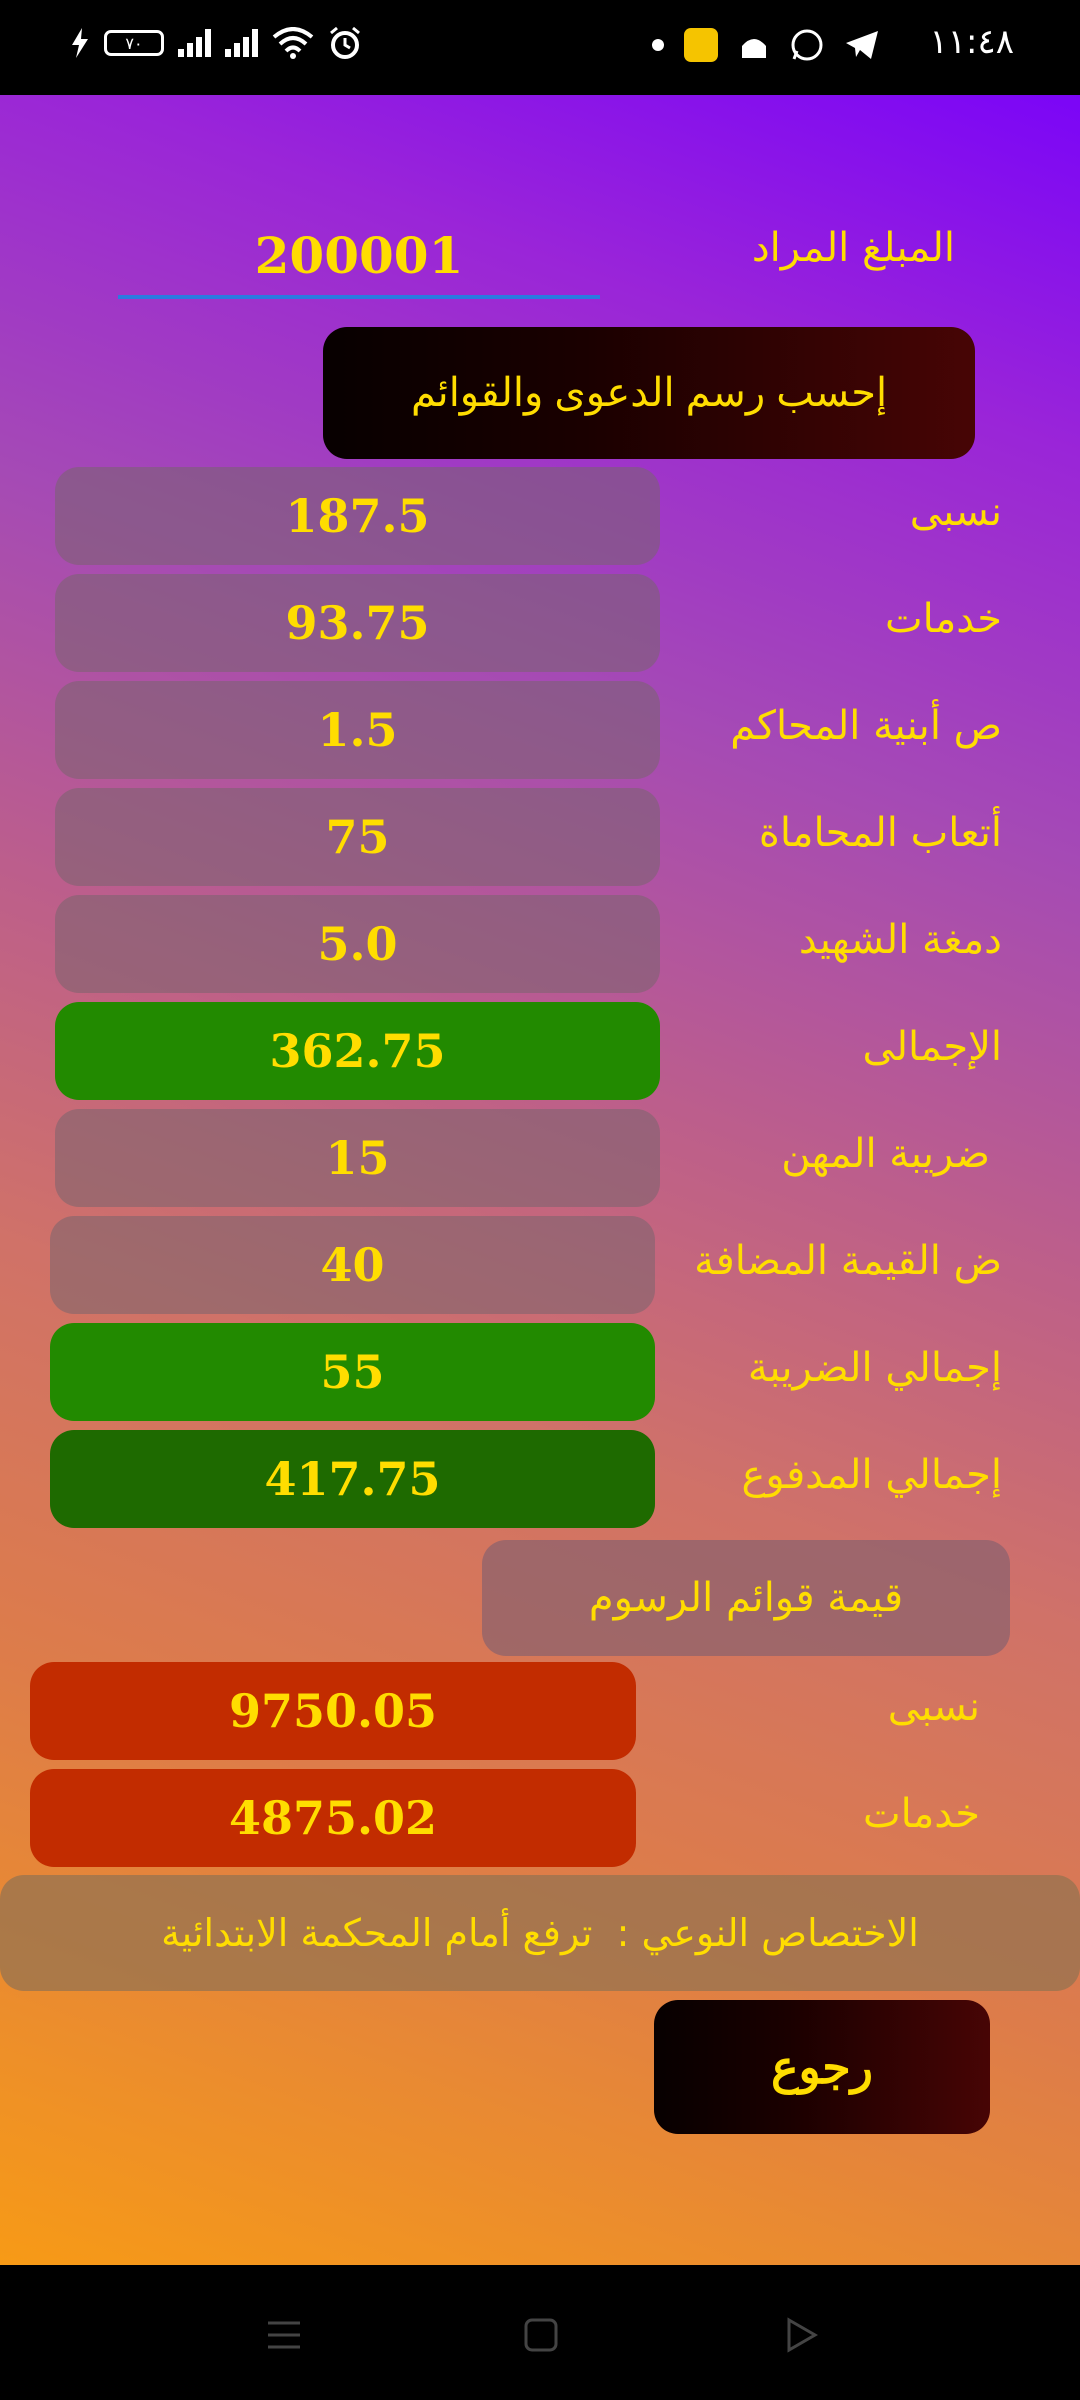 The image size is (1080, 2400). Describe the element at coordinates (848, 1261) in the screenshot. I see `result-label: ض القيمة المضافة` at that location.